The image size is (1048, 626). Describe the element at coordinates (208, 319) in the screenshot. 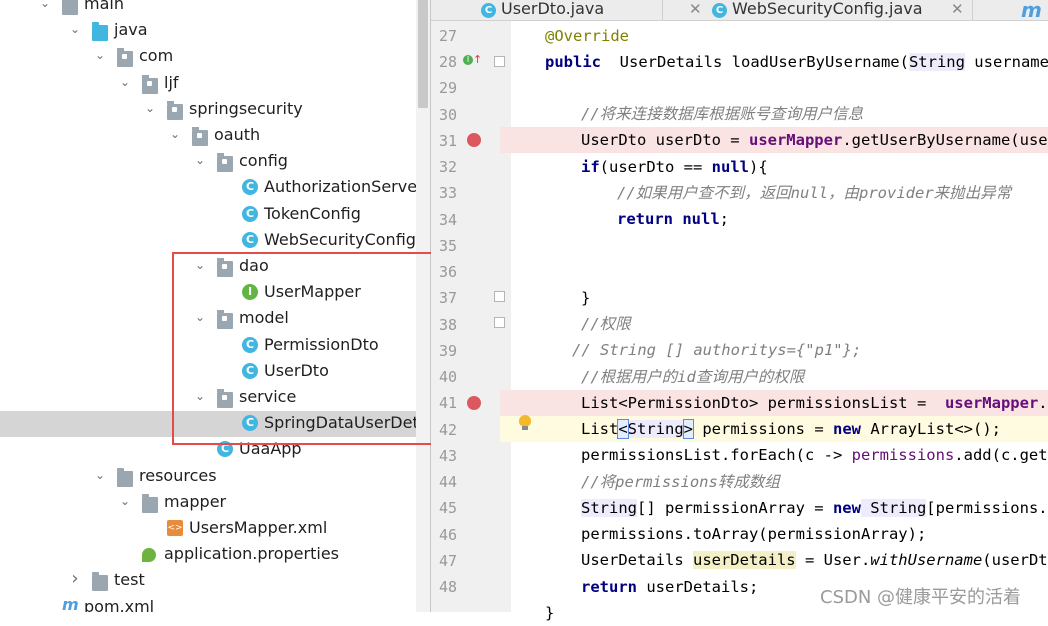

I see `tree-item-model: ⌄ model` at that location.